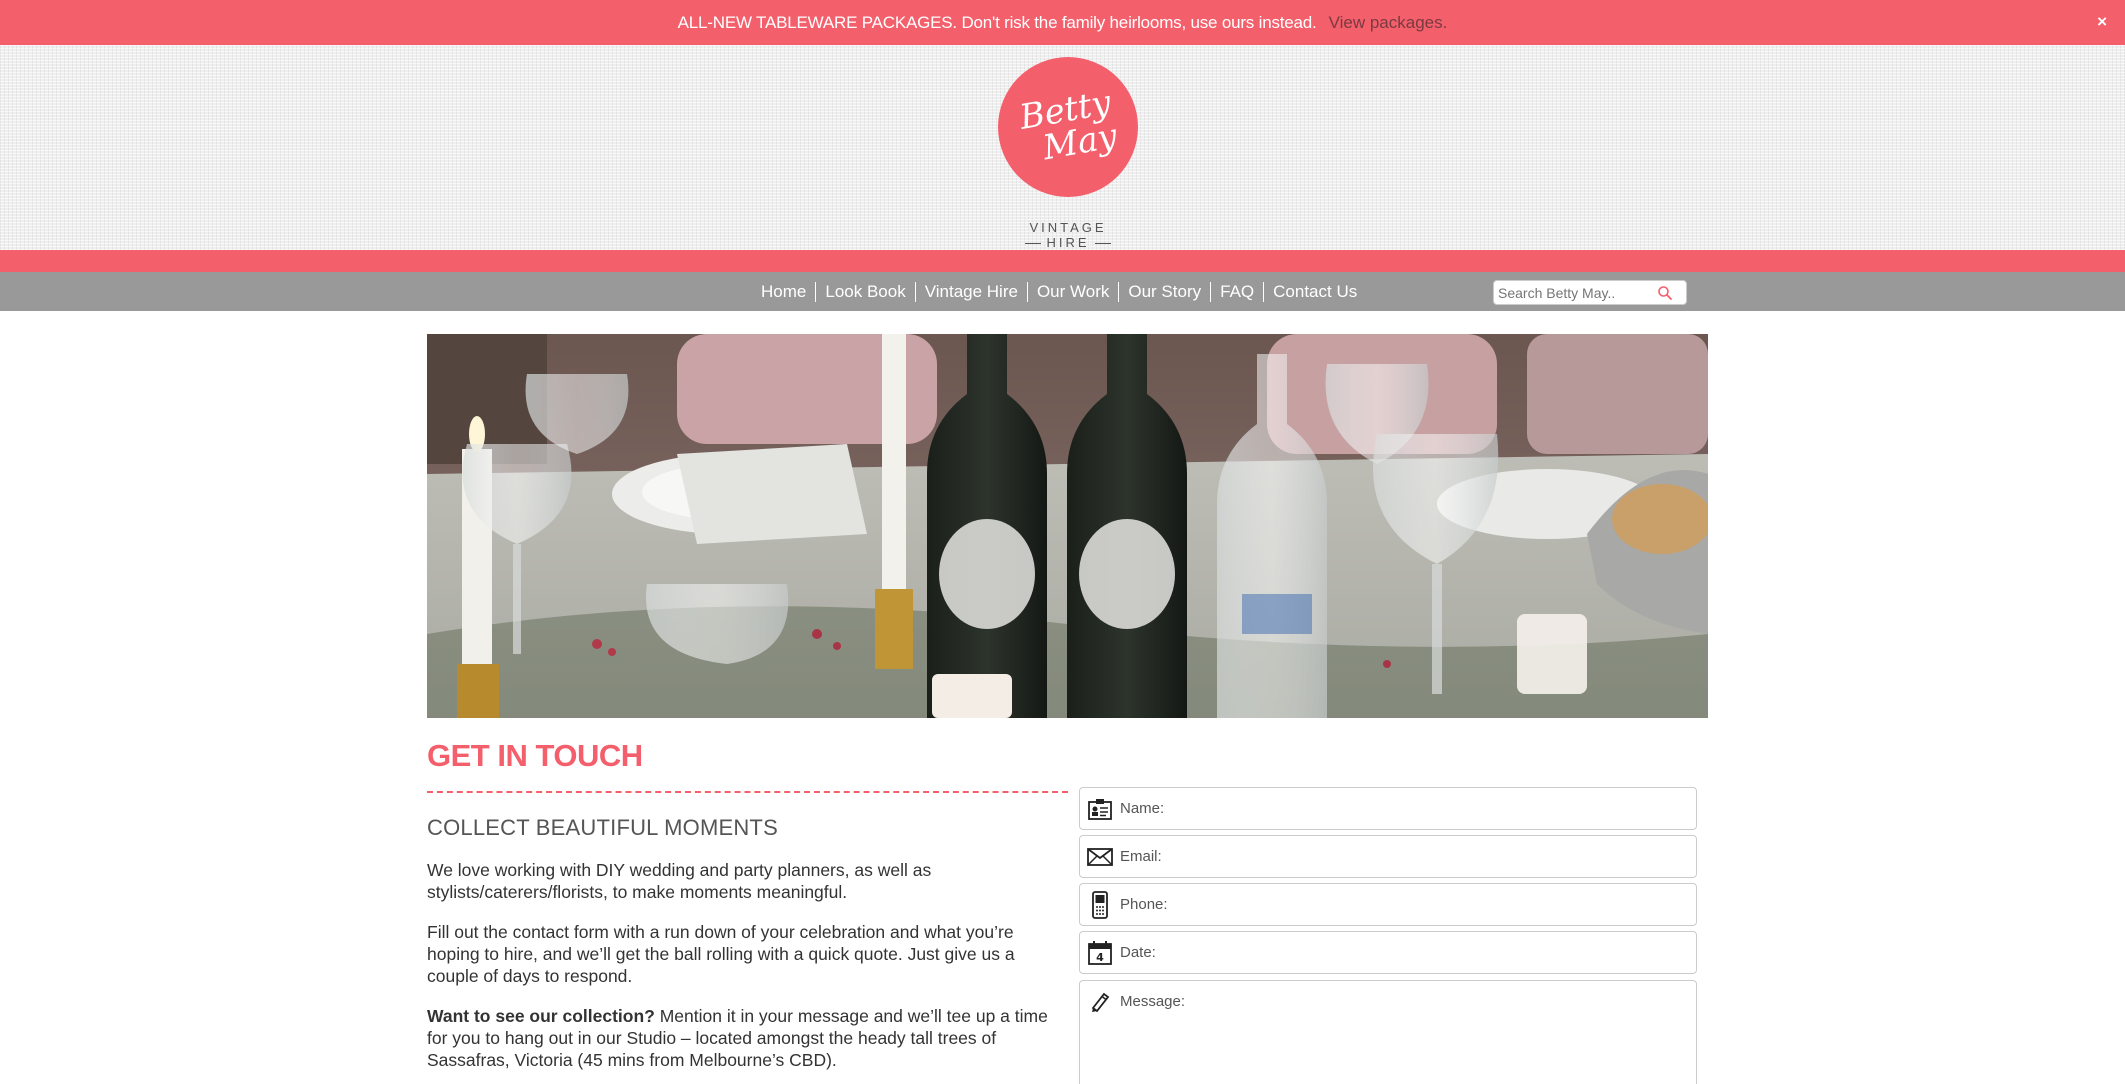  What do you see at coordinates (1062, 261) in the screenshot?
I see `header-stripe` at bounding box center [1062, 261].